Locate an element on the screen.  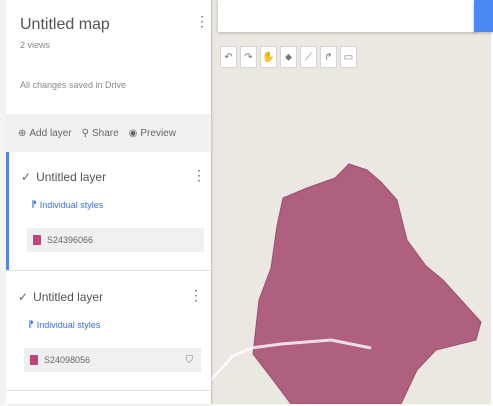
share-button: ⚲ Share is located at coordinates (100, 133).